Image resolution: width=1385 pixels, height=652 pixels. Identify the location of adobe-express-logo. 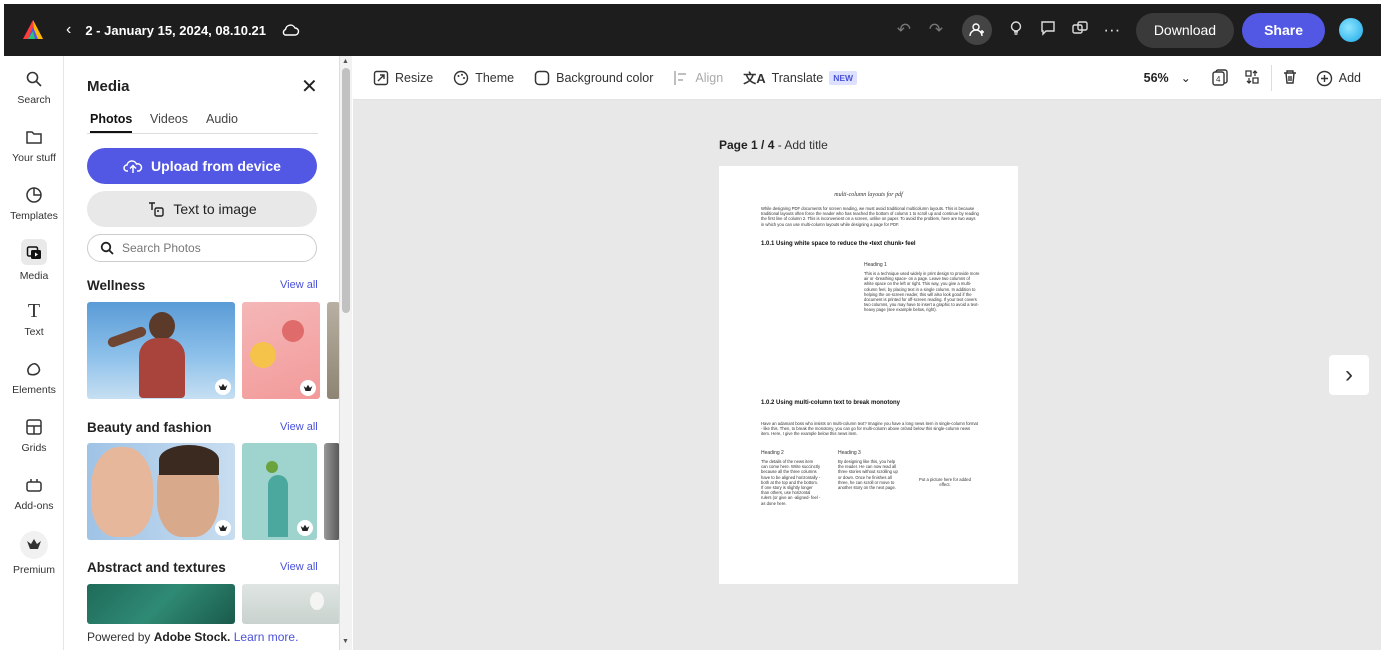
(33, 30).